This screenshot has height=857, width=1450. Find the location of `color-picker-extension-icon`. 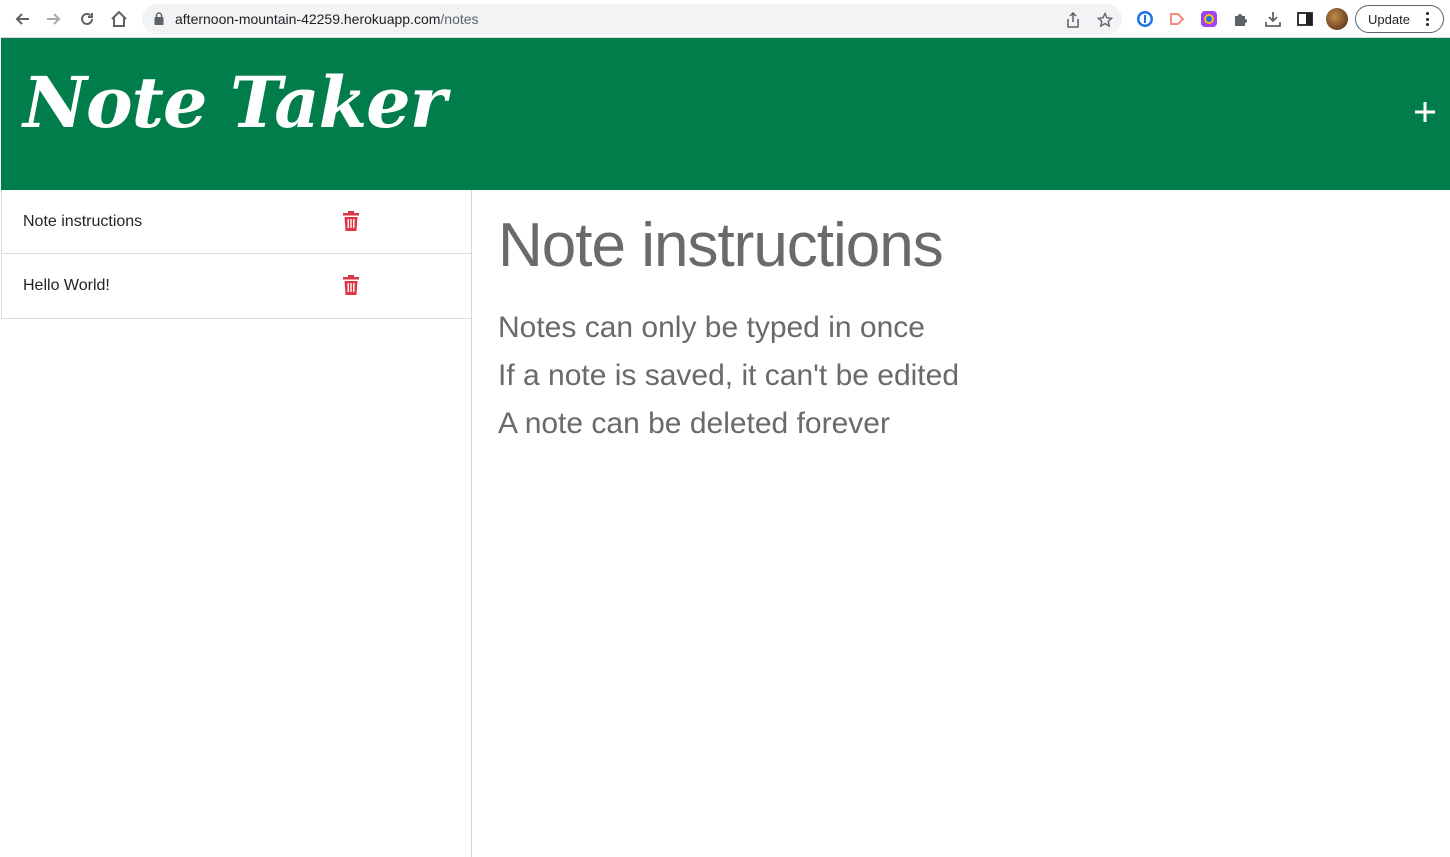

color-picker-extension-icon is located at coordinates (1209, 19).